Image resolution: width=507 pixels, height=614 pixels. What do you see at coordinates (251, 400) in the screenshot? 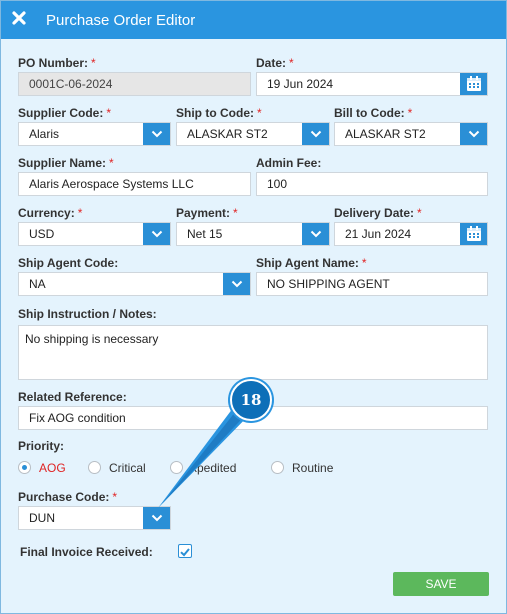
I see `callout-badge: 18` at bounding box center [251, 400].